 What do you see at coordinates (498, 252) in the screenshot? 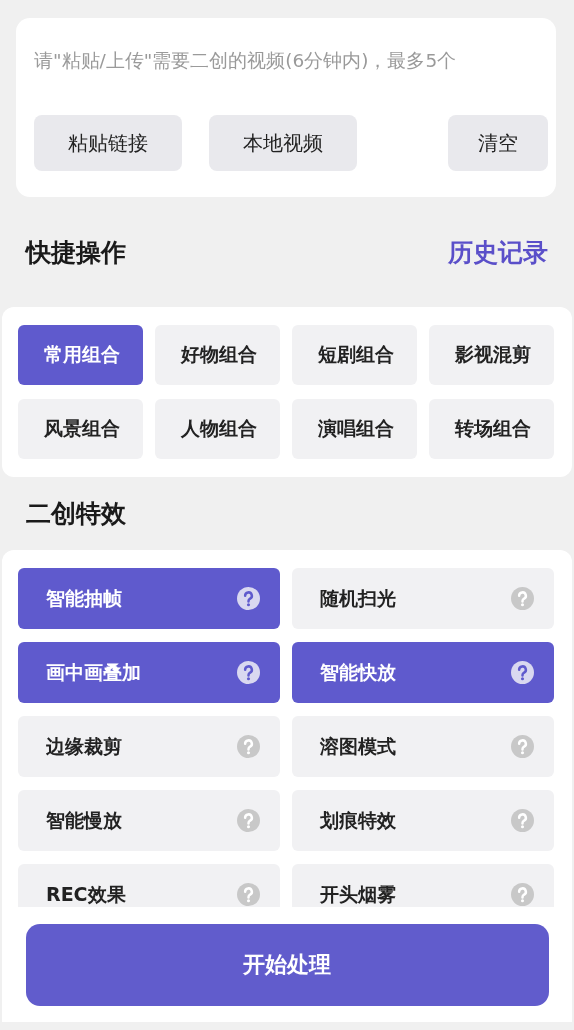
I see `history-link: 历史记录` at bounding box center [498, 252].